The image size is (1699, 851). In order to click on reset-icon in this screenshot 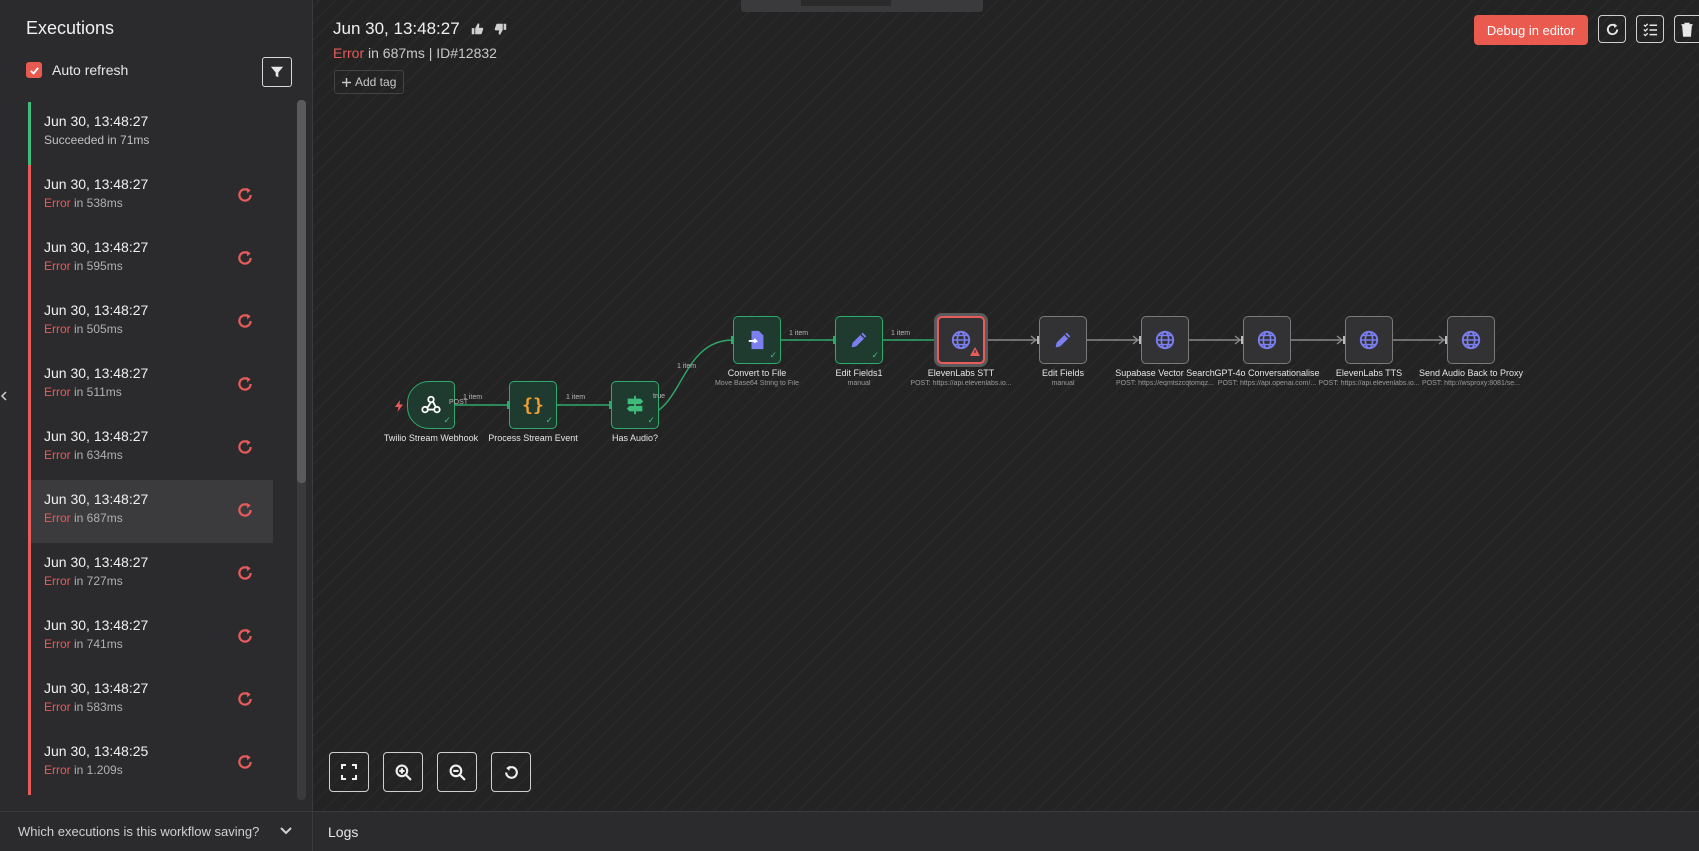, I will do `click(511, 772)`.